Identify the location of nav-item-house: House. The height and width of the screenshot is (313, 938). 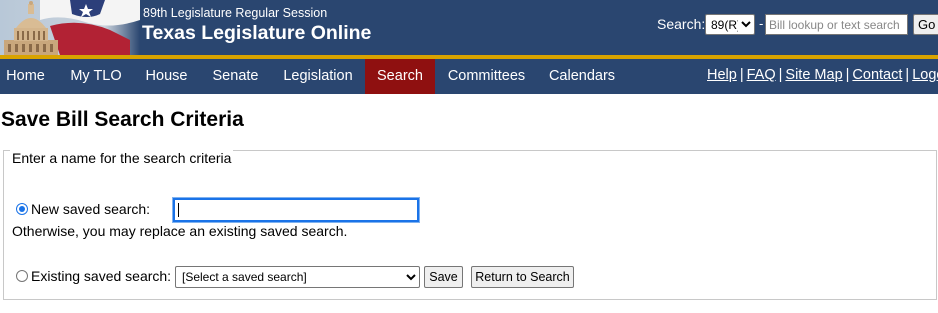
(166, 76).